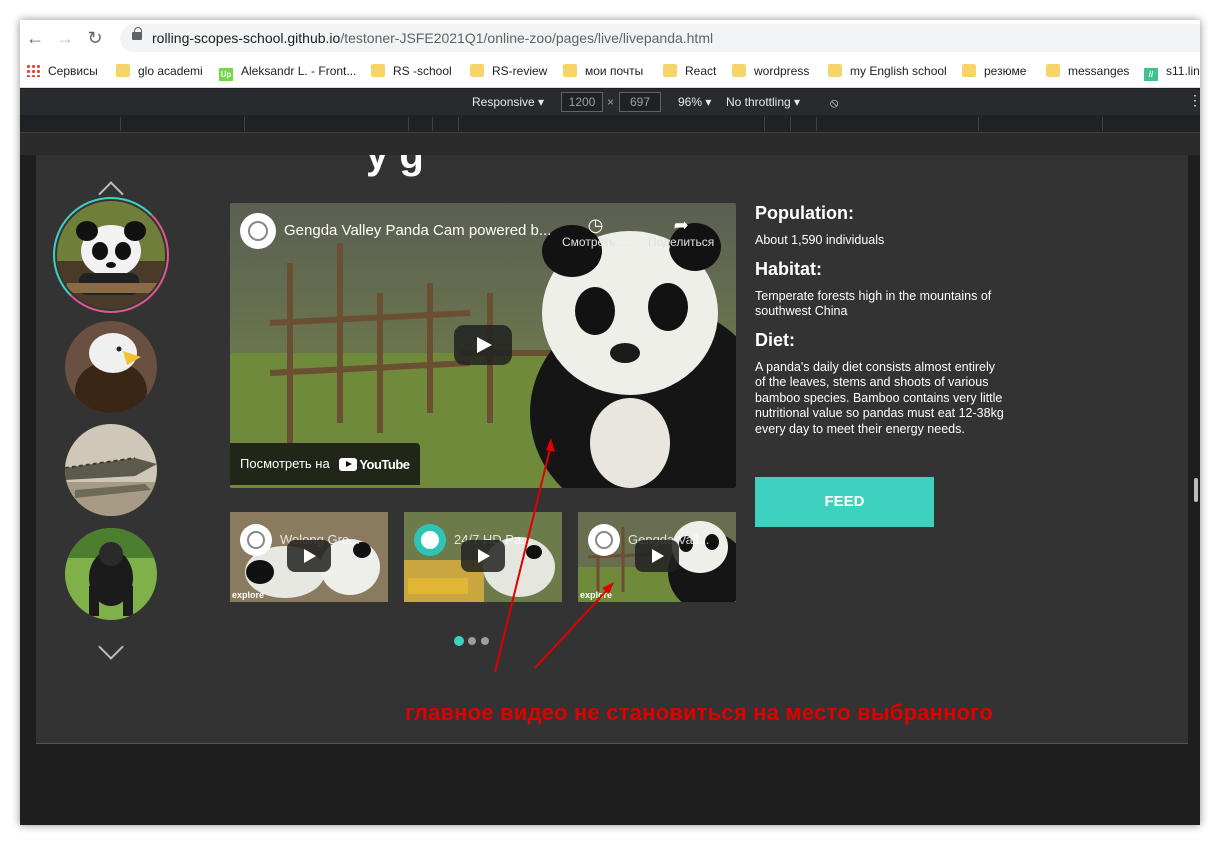 The height and width of the screenshot is (845, 1220). Describe the element at coordinates (694, 102) in the screenshot. I see `zoom-dropdown: 96% ▾` at that location.